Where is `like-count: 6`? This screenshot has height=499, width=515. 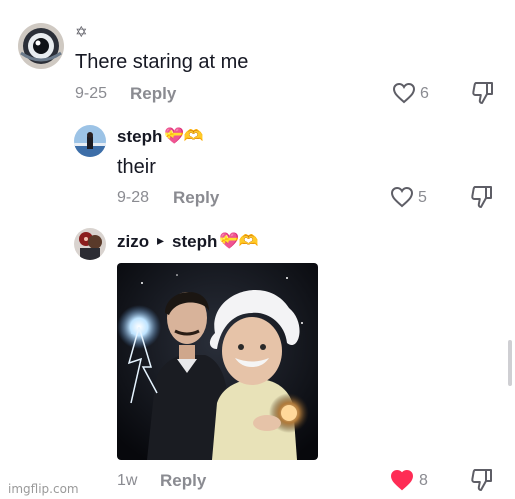
like-count: 6 is located at coordinates (424, 93).